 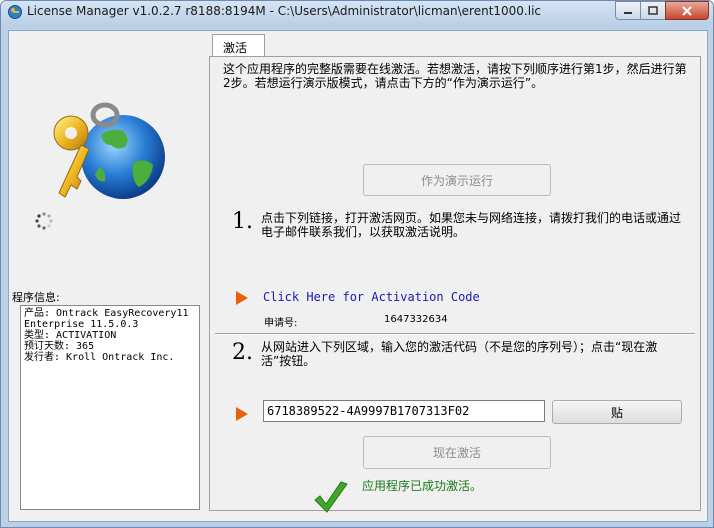 I want to click on request-number-value: 1647332634, so click(x=416, y=319).